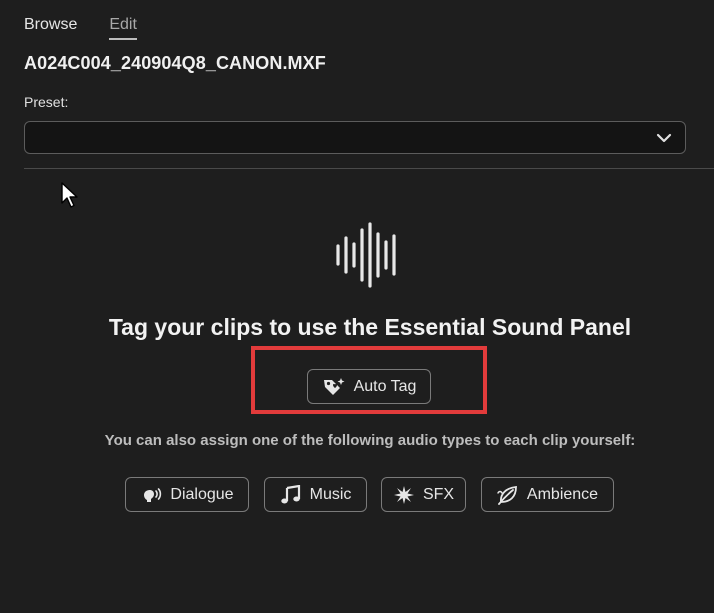  What do you see at coordinates (46, 102) in the screenshot?
I see `preset-label: Preset:` at bounding box center [46, 102].